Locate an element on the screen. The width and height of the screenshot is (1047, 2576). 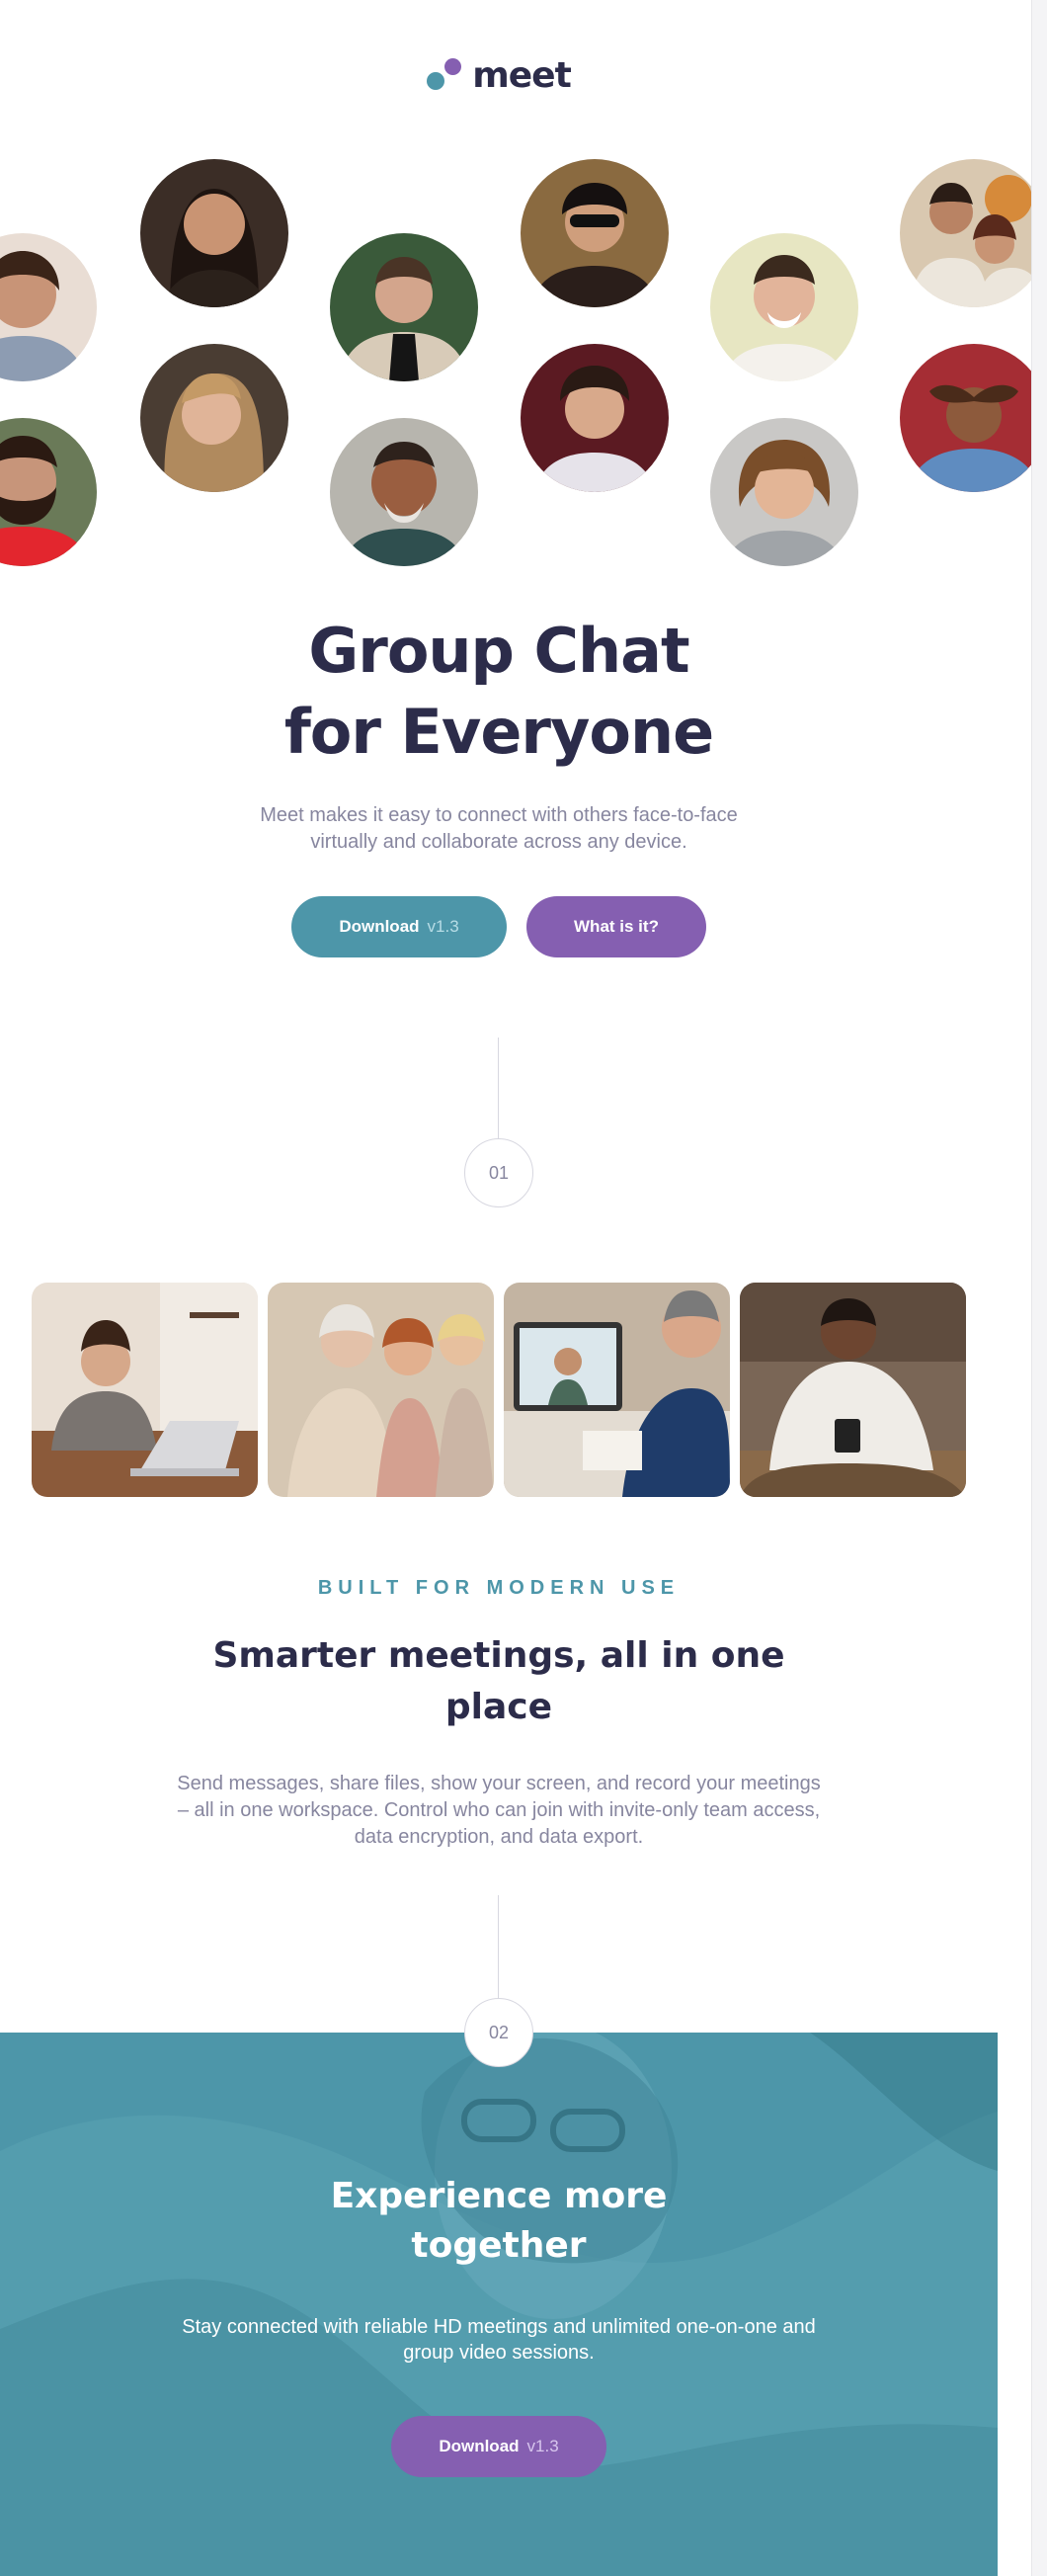
man-video-call-photo is located at coordinates (617, 1390).